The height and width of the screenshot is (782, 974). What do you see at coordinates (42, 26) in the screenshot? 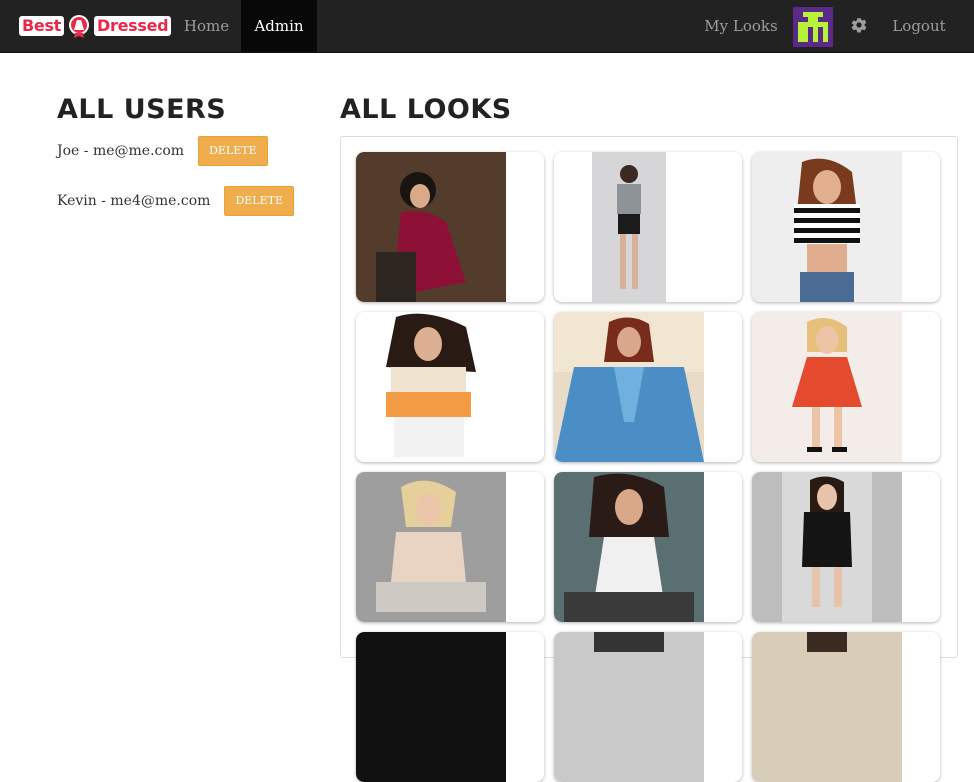
I see `brand-text-left: Best` at bounding box center [42, 26].